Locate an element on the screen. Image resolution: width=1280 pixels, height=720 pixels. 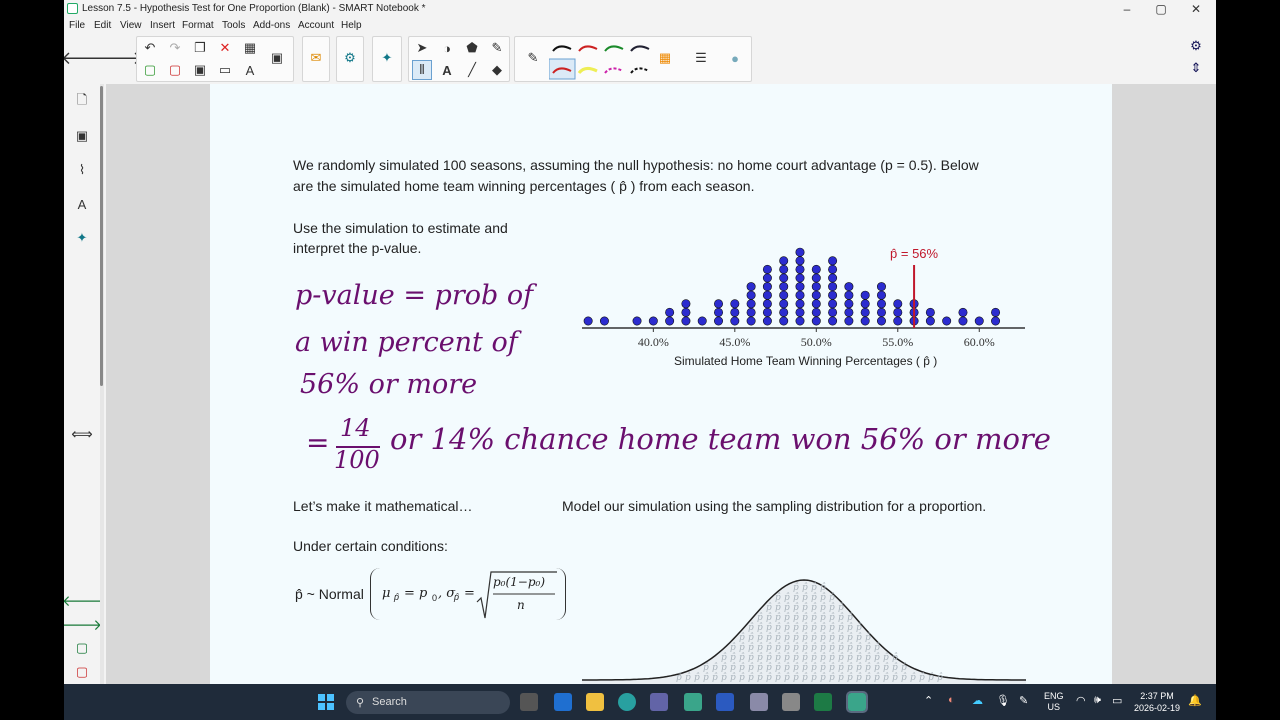
sidebar-add-page-icon: ▢ is located at coordinates (82, 648).